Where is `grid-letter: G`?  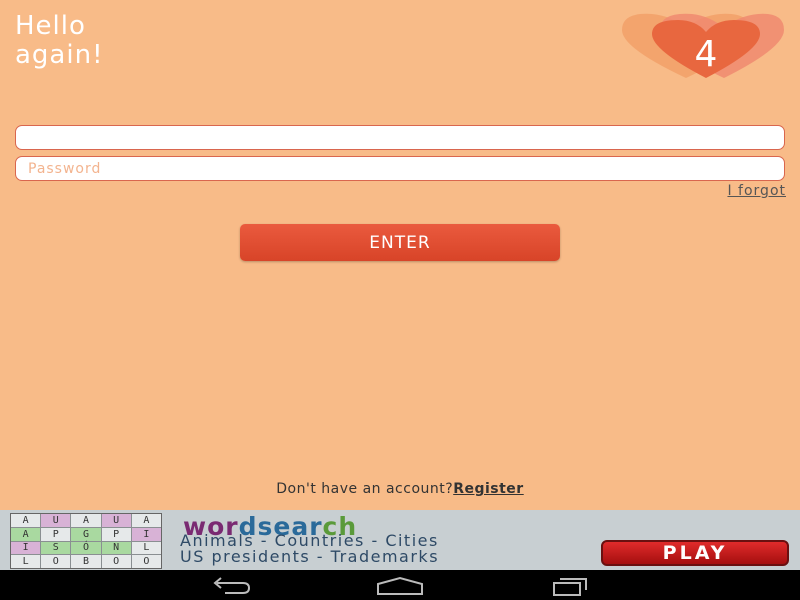 grid-letter: G is located at coordinates (86, 534).